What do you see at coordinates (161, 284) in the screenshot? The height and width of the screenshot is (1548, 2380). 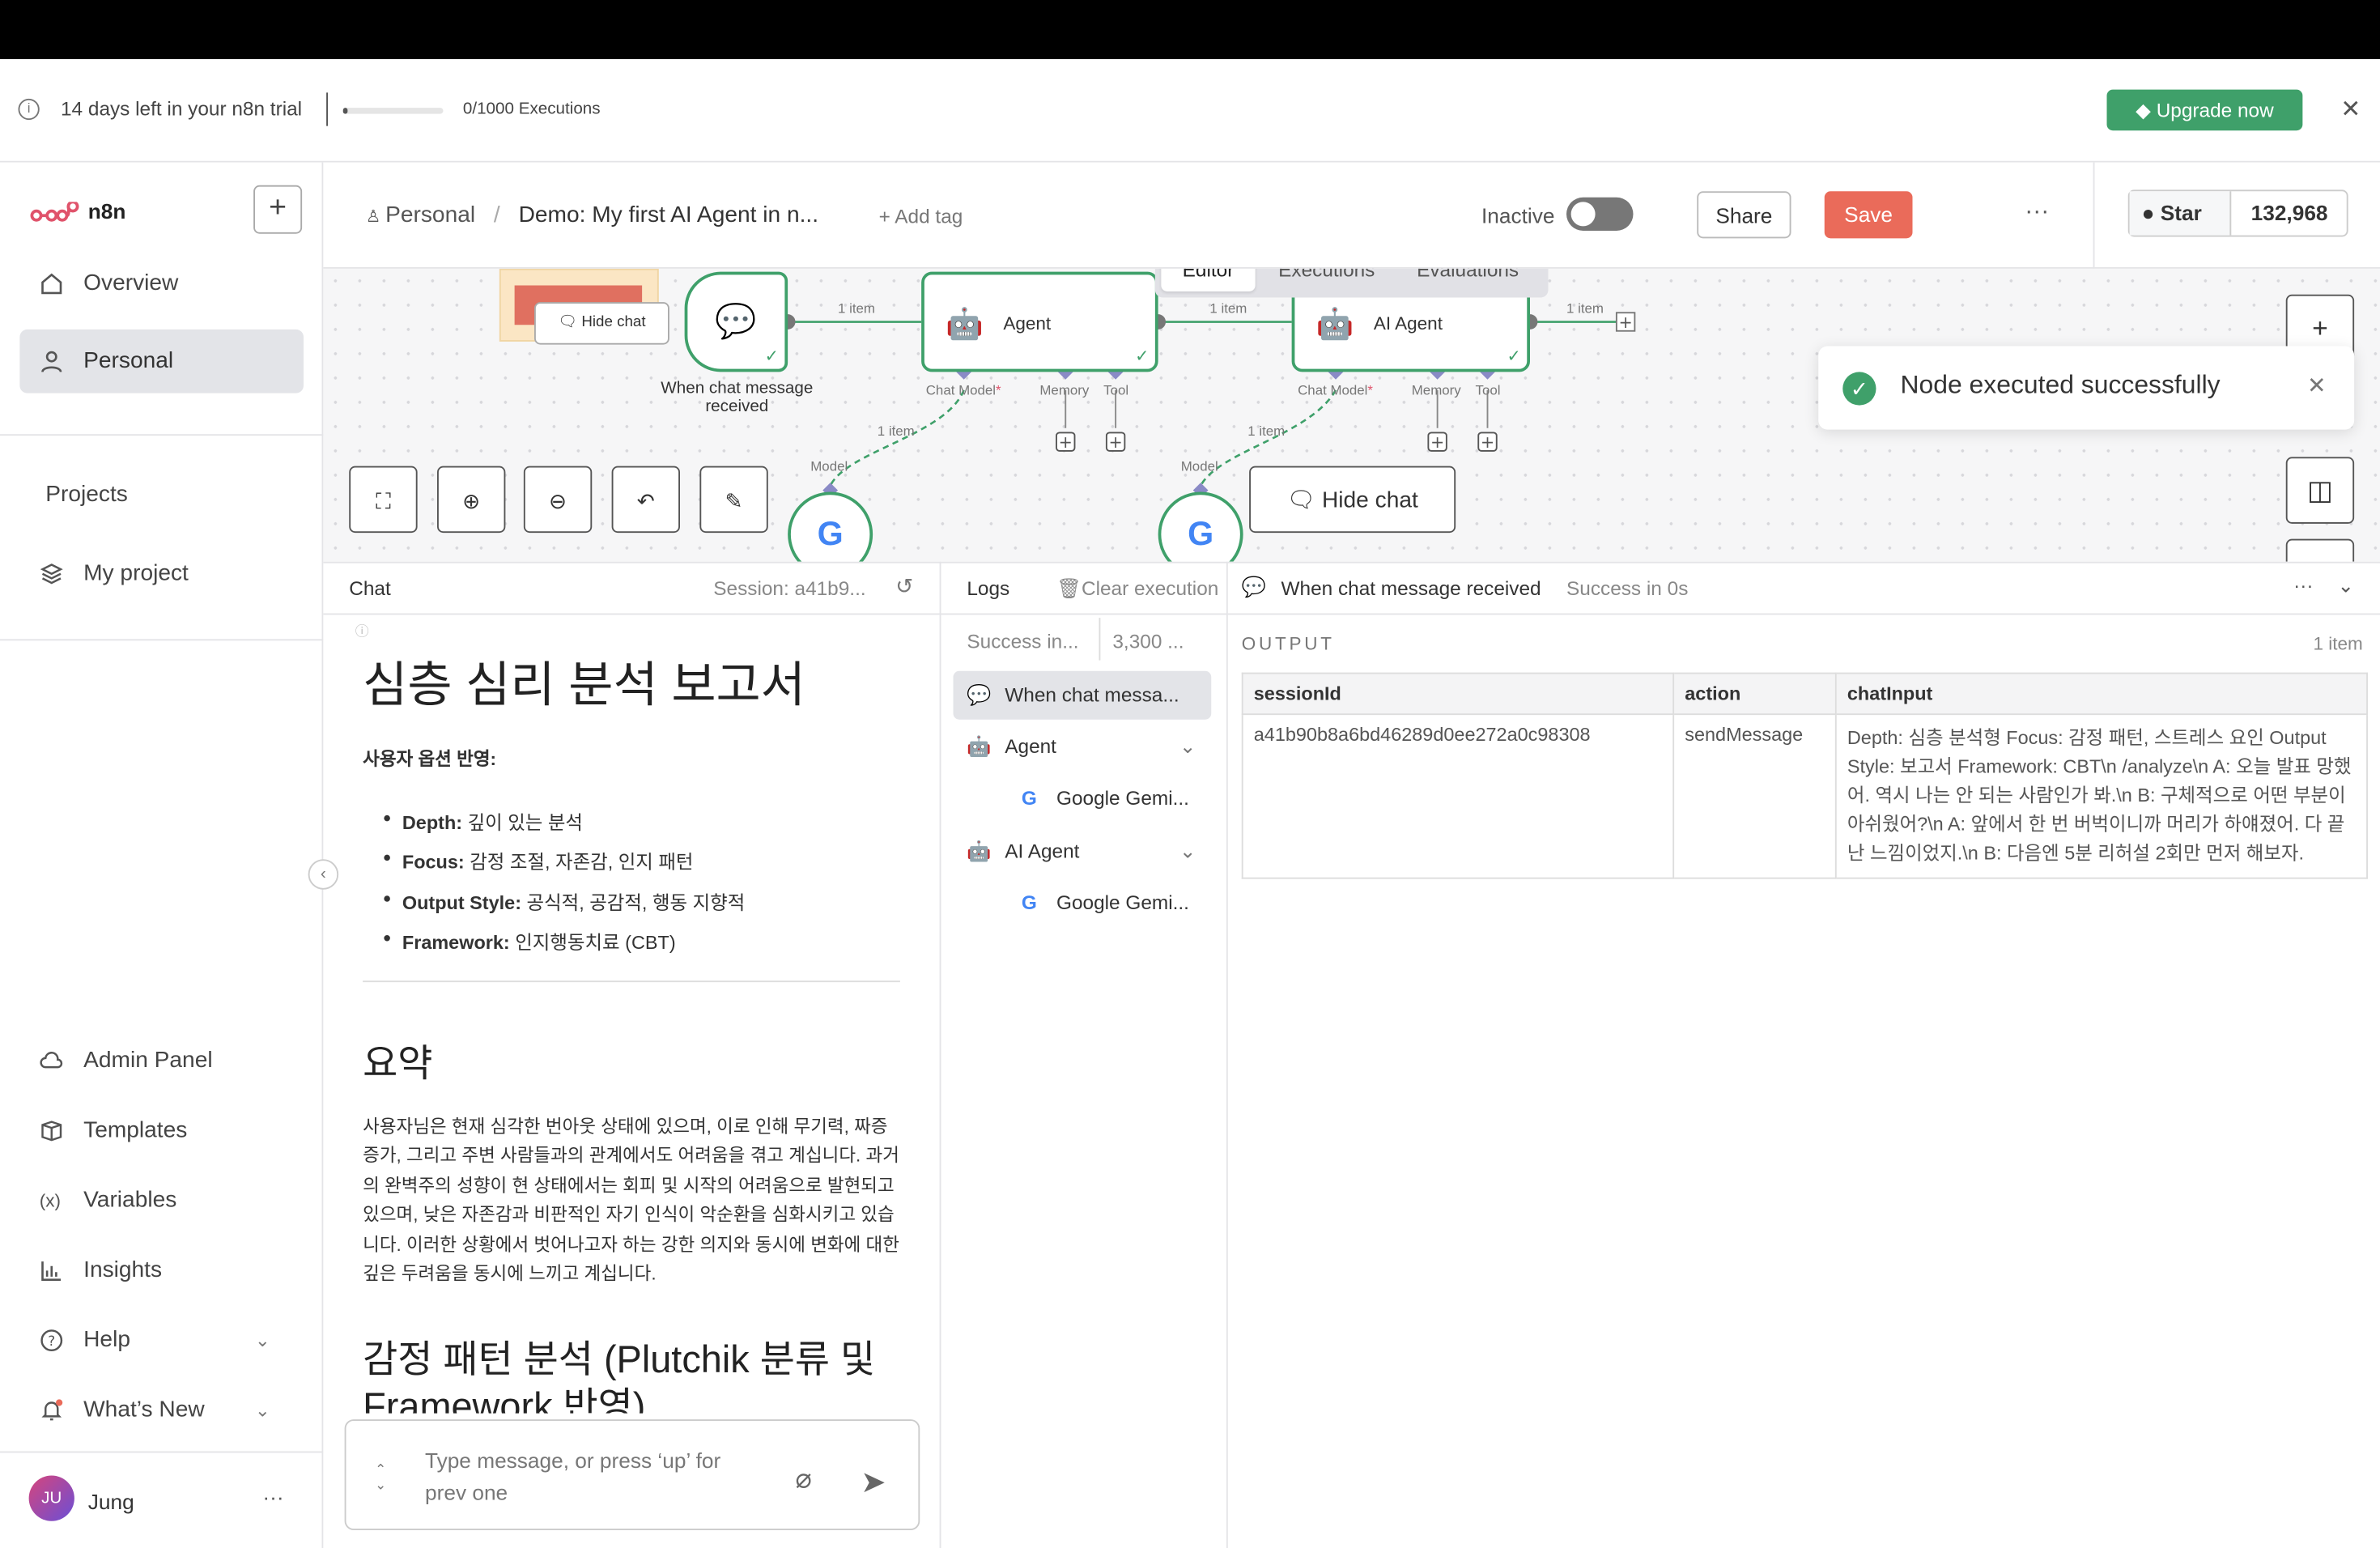 I see `sidebar-item-overview: Overview` at bounding box center [161, 284].